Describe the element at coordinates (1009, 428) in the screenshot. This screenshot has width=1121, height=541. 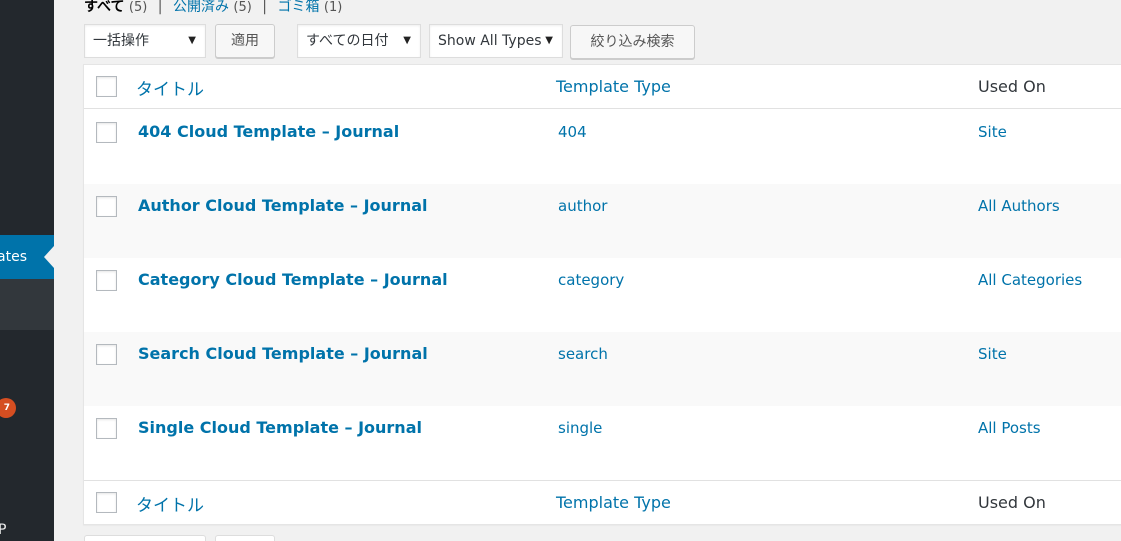
I see `used-on-link: All Posts` at that location.